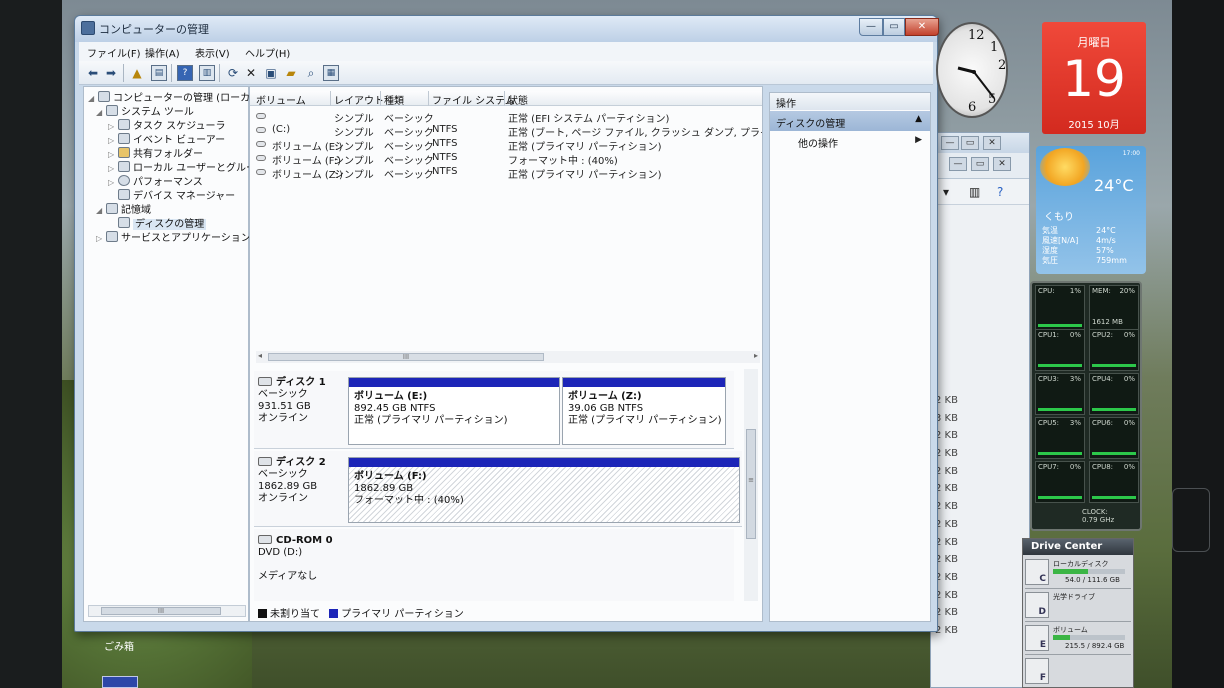 The height and width of the screenshot is (688, 1224). Describe the element at coordinates (176, 96) in the screenshot. I see `tree-item-root: ◢ コンピューターの管理 (ローカル)` at that location.